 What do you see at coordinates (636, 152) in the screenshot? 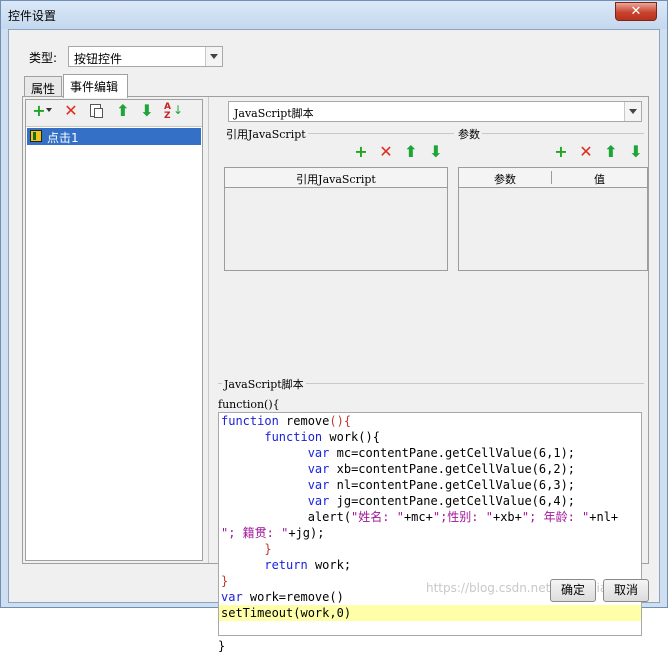
I see `move-down-param-icon: ⬇` at bounding box center [636, 152].